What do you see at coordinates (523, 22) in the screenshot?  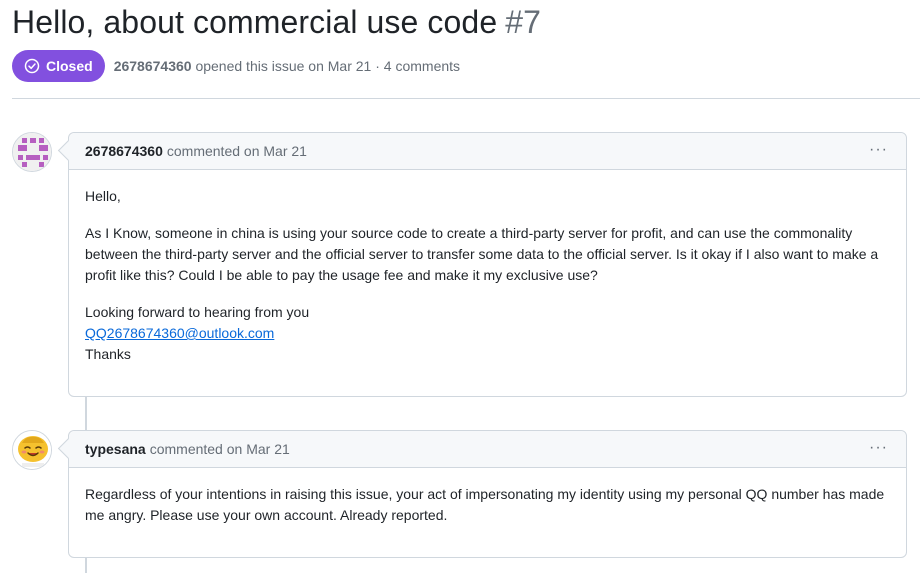 I see `issue-number: #7` at bounding box center [523, 22].